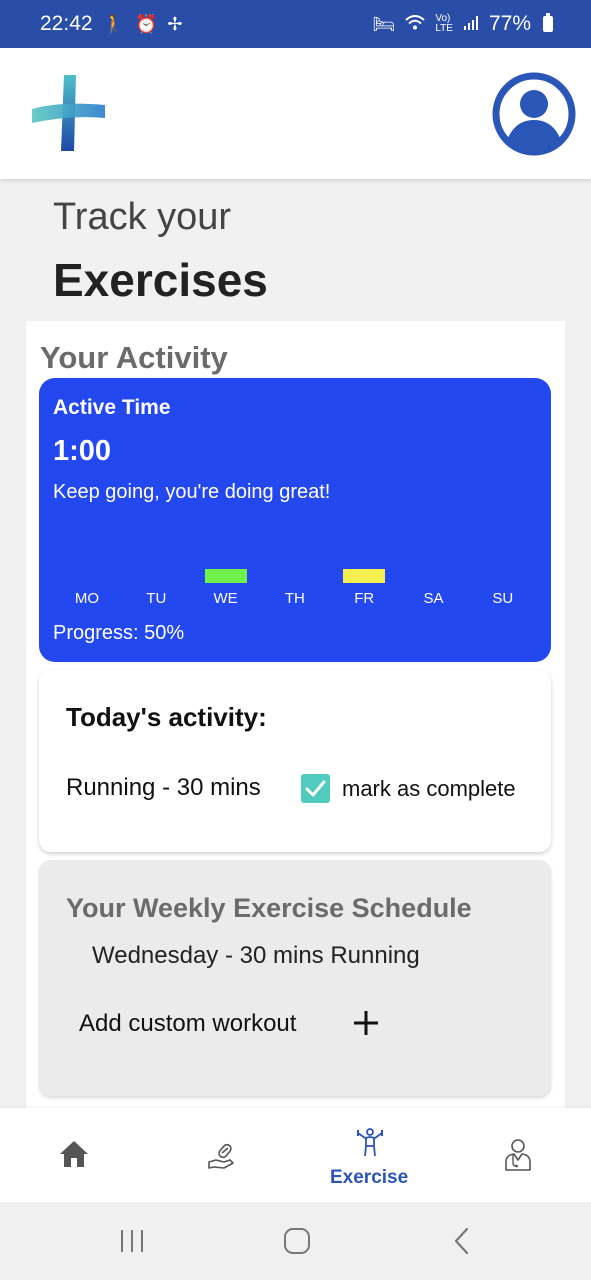 The image size is (591, 1280). What do you see at coordinates (192, 492) in the screenshot?
I see `encouragement-message: Keep going, you're doing great!` at bounding box center [192, 492].